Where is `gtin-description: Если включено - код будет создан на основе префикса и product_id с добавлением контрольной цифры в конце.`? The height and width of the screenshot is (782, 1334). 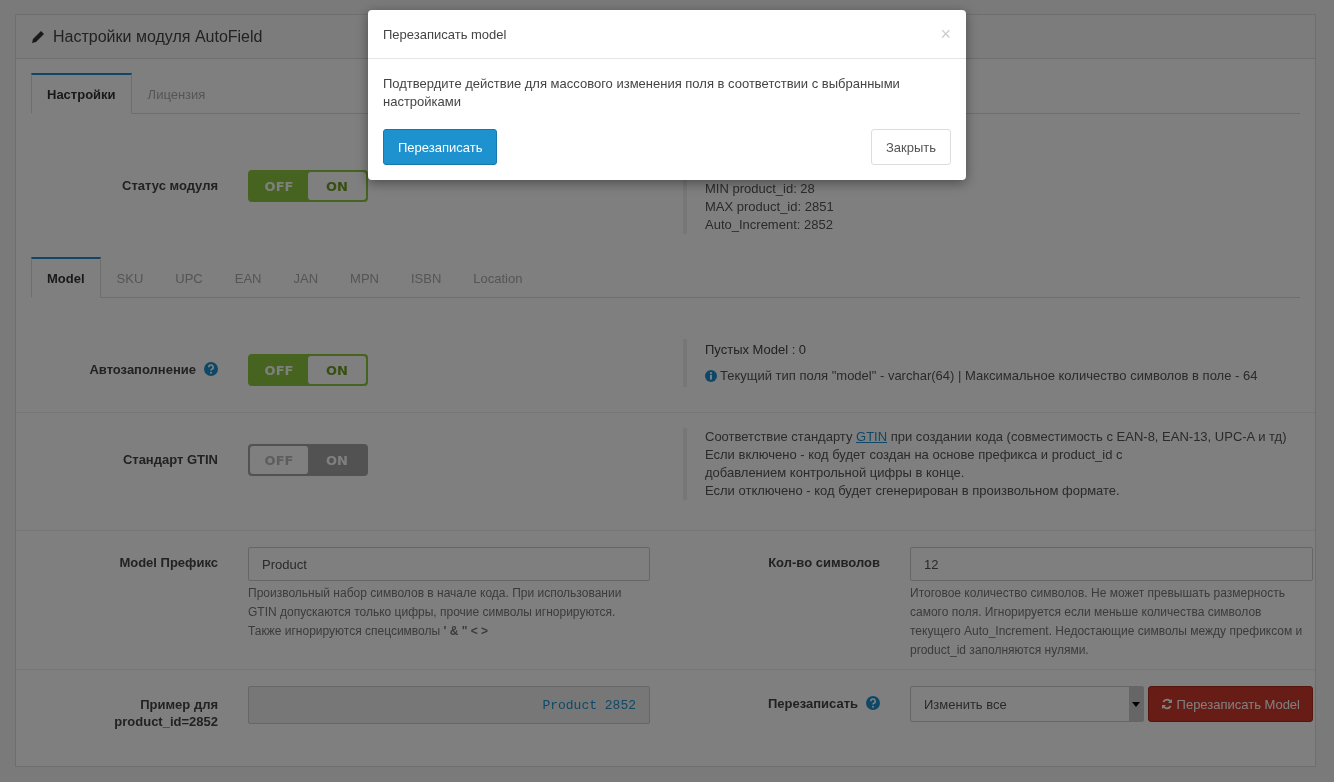
gtin-description: Если включено - код будет создан на основе префикса и product_id с добавлением контрольной цифры в конце. is located at coordinates (914, 464).